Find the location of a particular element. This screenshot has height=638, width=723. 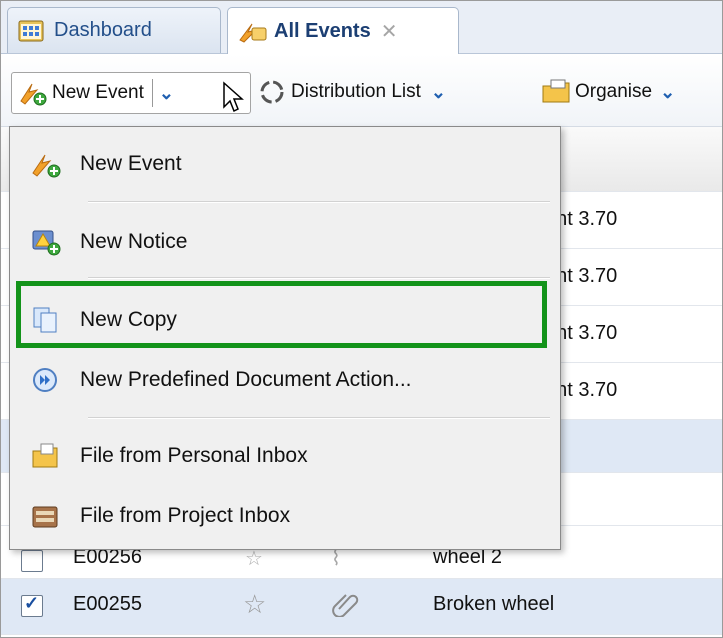

mouse-cursor-icon is located at coordinates (234, 100).